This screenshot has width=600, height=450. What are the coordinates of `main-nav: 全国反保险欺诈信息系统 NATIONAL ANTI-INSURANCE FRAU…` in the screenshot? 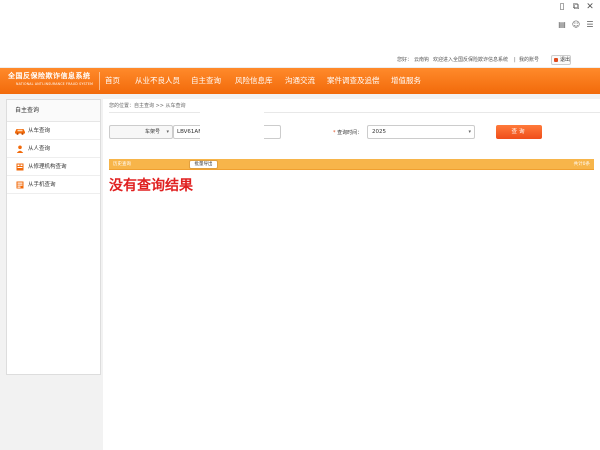 It's located at (300, 81).